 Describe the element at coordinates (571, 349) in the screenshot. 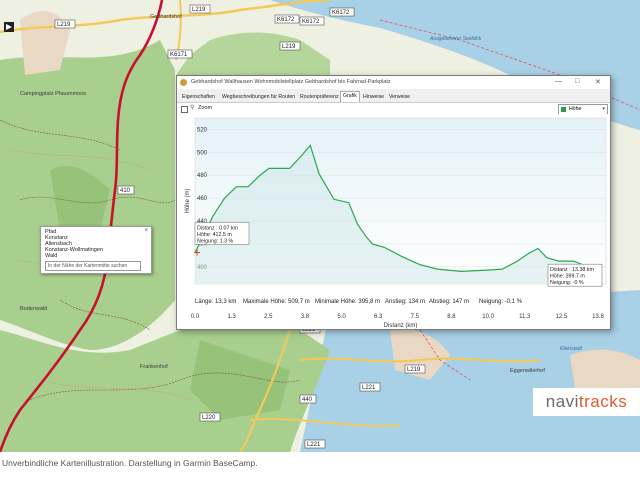

I see `map-water-label: Kleinstadt` at that location.